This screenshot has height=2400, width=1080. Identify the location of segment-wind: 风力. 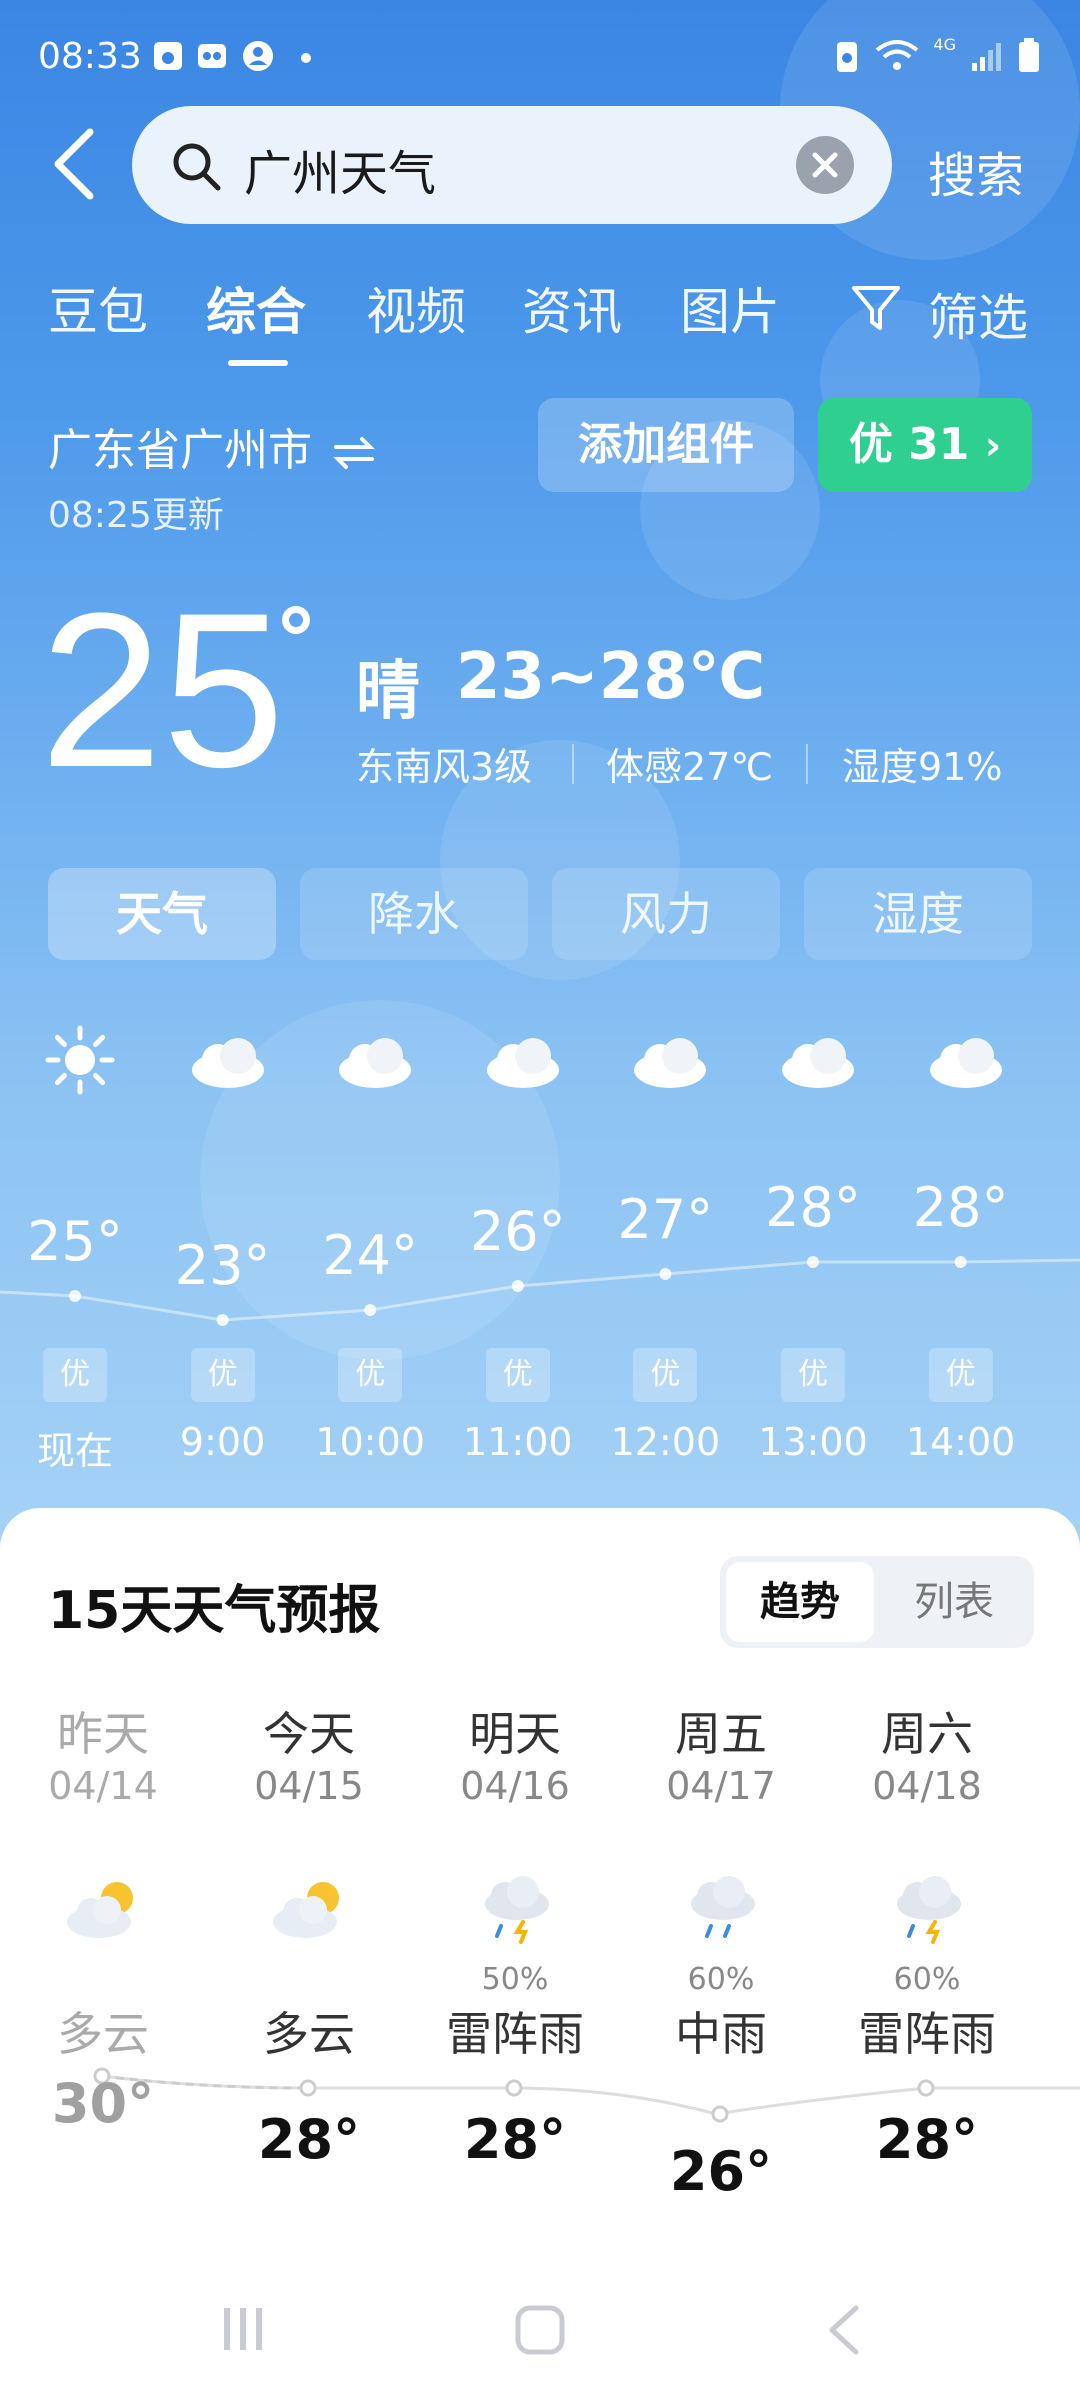
(666, 914).